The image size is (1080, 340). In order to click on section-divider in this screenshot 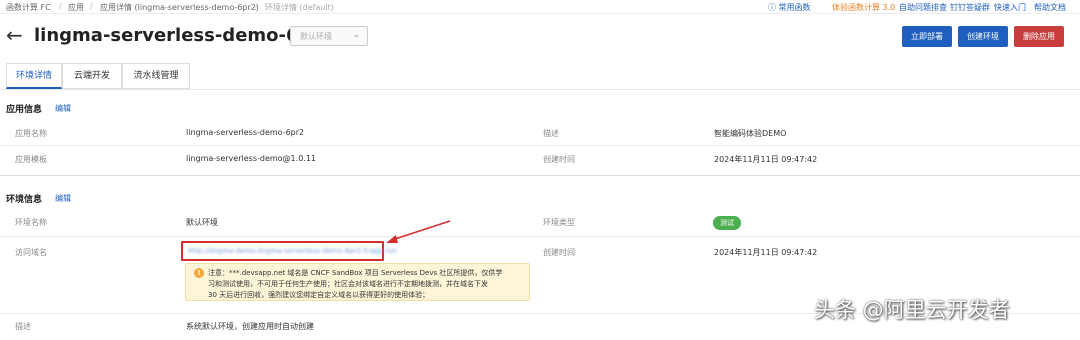, I will do `click(540, 175)`.